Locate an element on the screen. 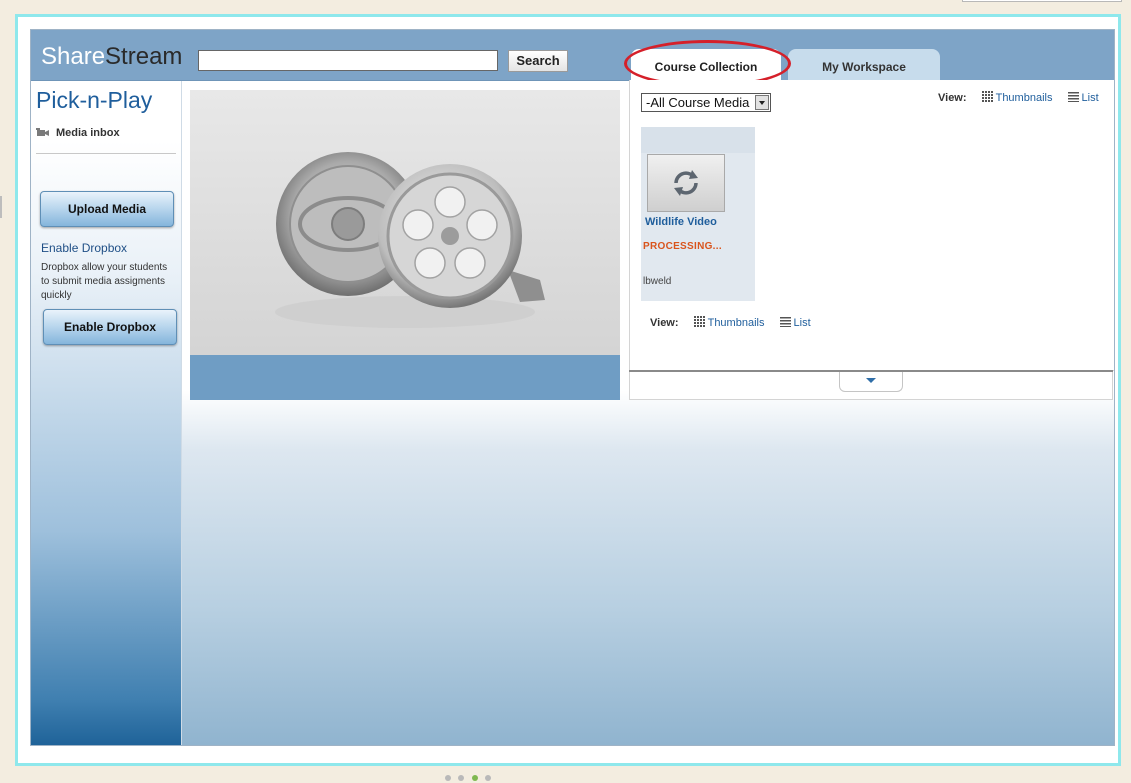  media-thumbnail is located at coordinates (686, 183).